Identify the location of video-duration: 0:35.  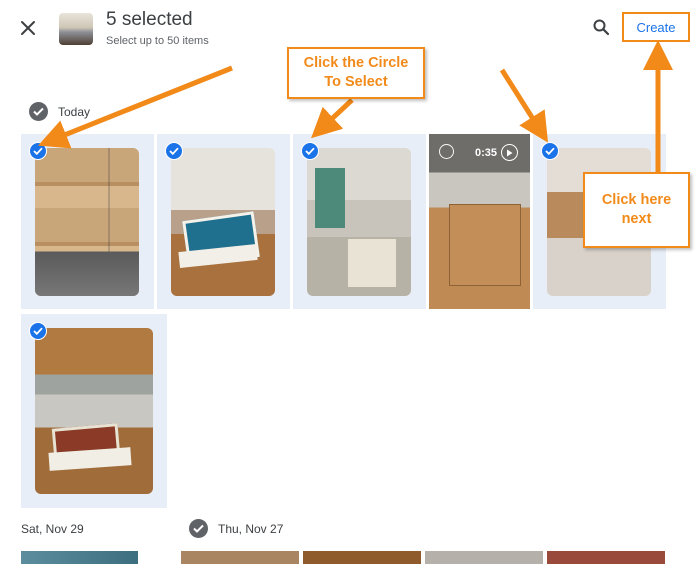
(486, 152).